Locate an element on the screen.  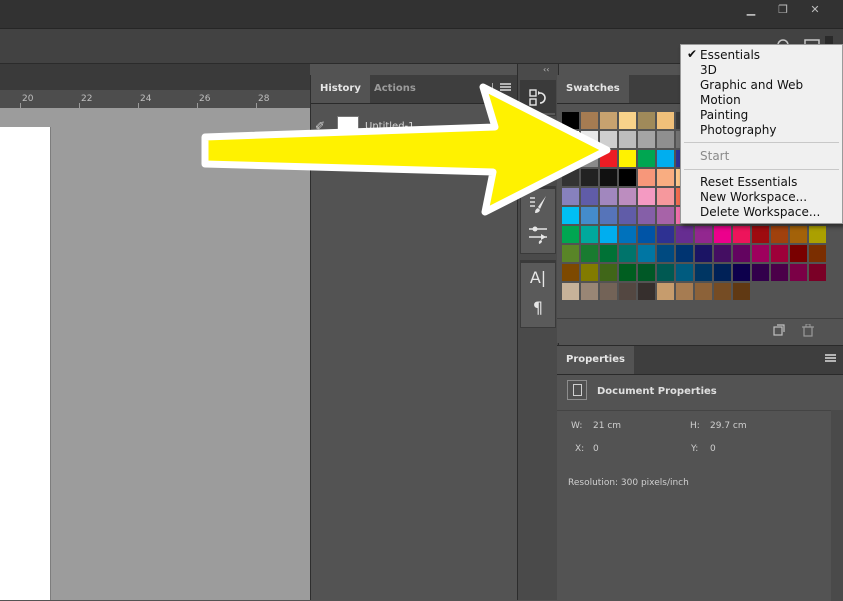
panel-menu-icon is located at coordinates (830, 358).